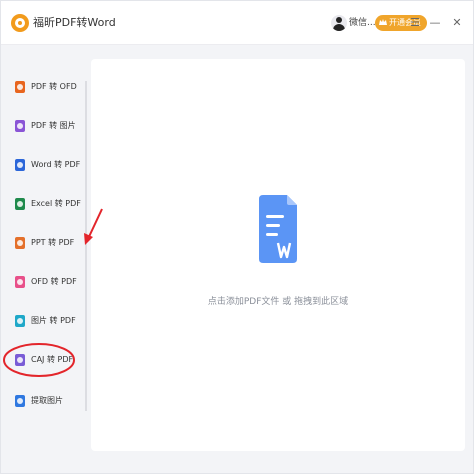 The width and height of the screenshot is (474, 474). Describe the element at coordinates (20, 87) in the screenshot. I see `pdf-file-icon` at that location.